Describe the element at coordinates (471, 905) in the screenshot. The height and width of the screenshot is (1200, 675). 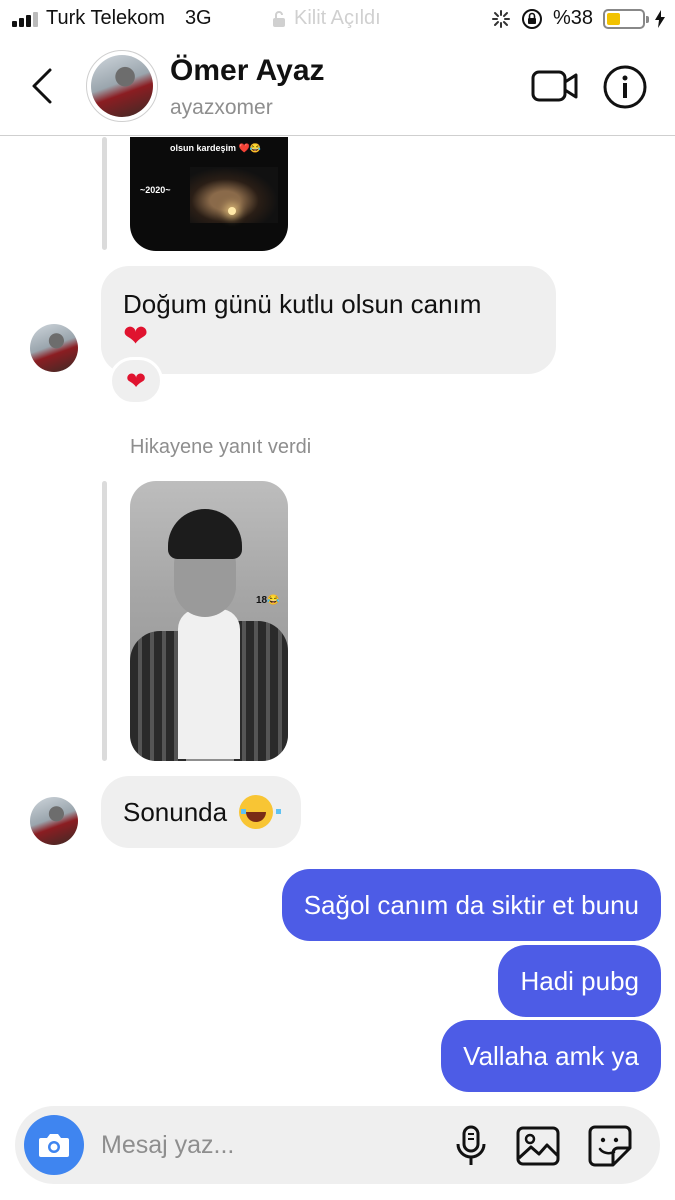
I see `outgoing-message: Sağol canım da siktir et bunu` at that location.